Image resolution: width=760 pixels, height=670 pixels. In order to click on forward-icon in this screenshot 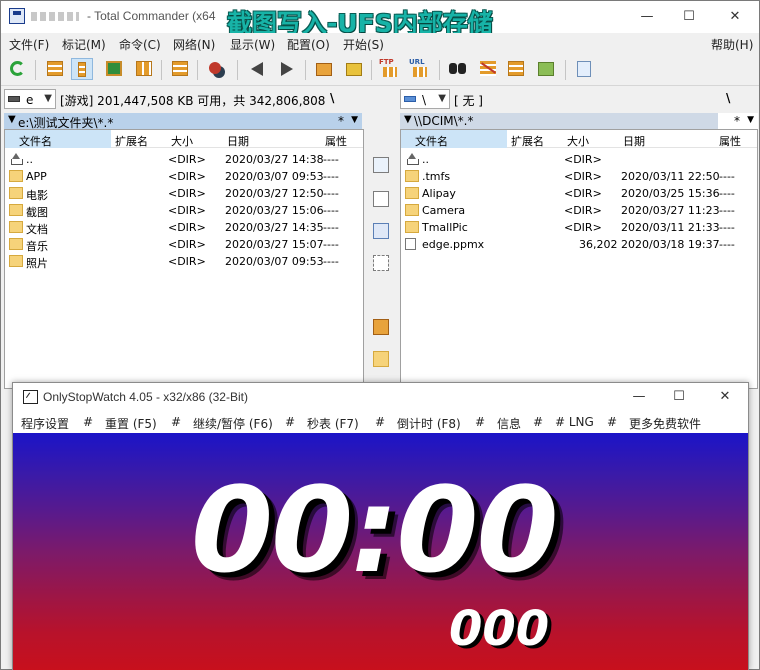, I will do `click(286, 69)`.